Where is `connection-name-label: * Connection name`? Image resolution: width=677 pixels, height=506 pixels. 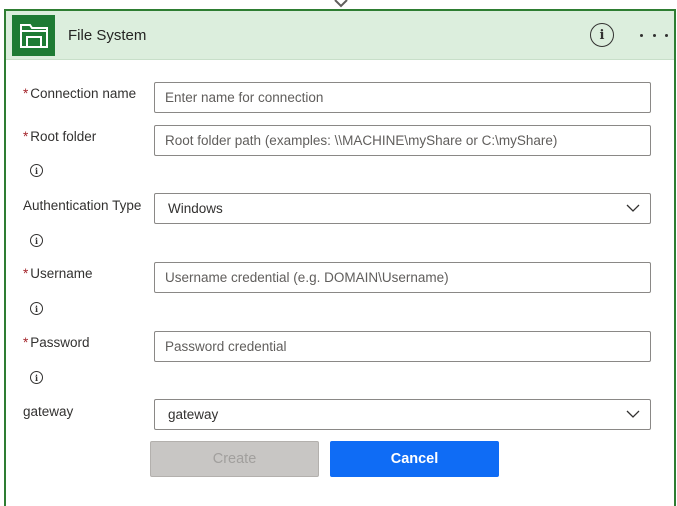 connection-name-label: * Connection name is located at coordinates (80, 93).